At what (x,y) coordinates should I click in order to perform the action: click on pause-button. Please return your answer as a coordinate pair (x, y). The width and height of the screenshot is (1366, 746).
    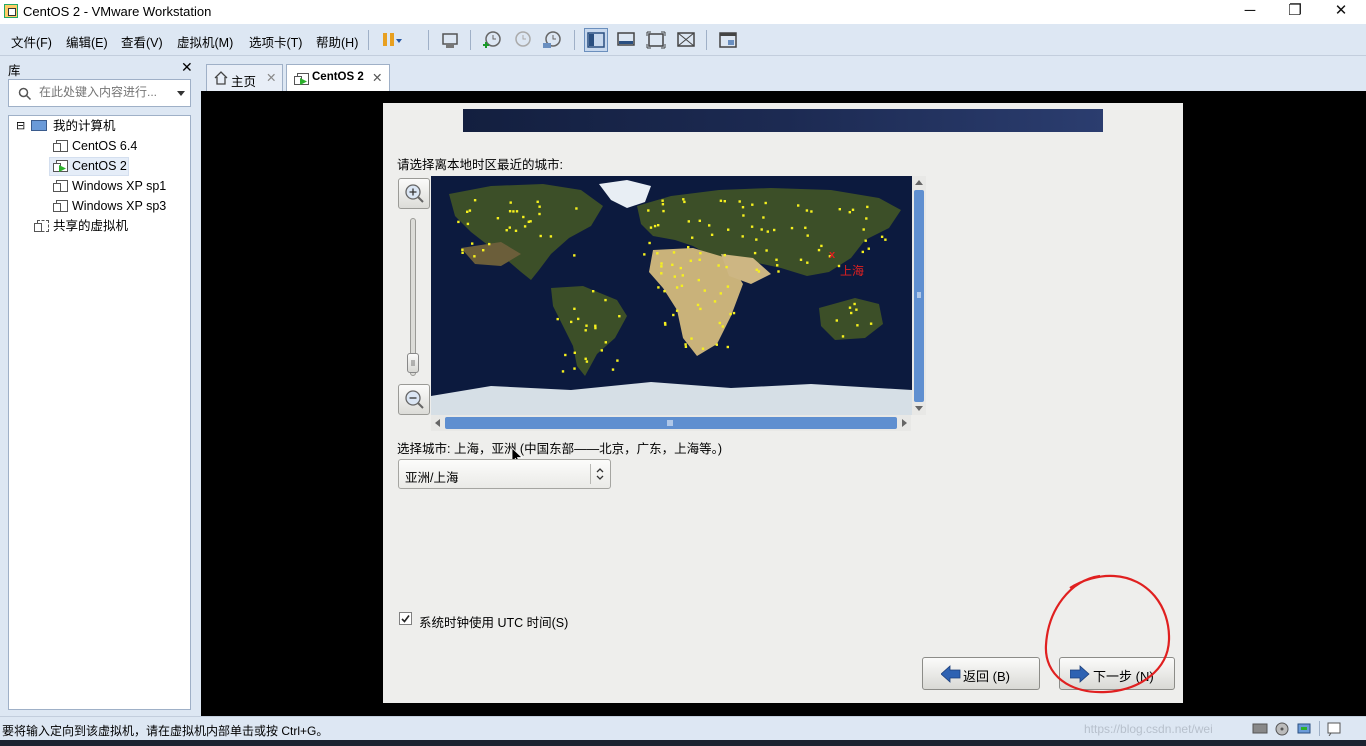
    Looking at the image, I should click on (390, 40).